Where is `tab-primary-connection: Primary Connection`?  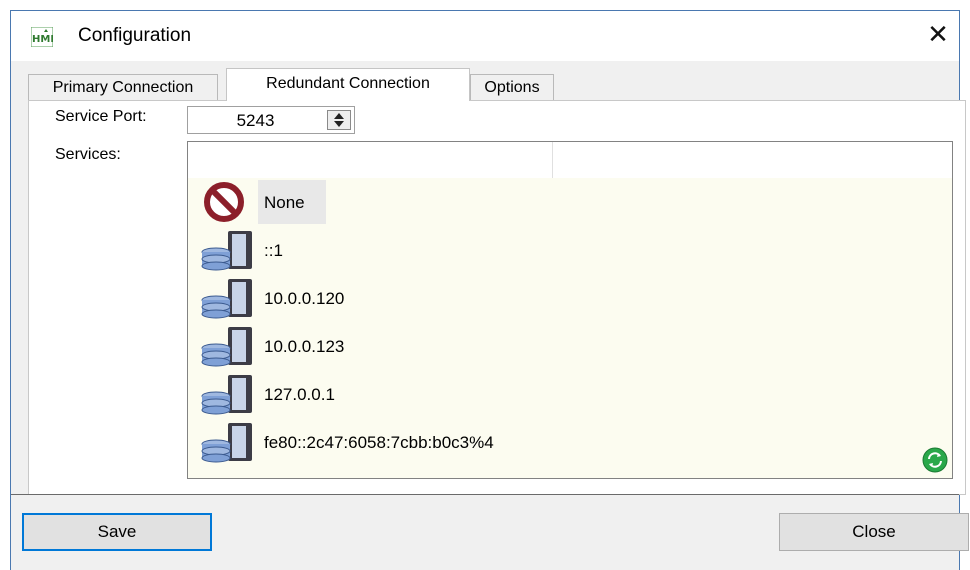
tab-primary-connection: Primary Connection is located at coordinates (123, 87).